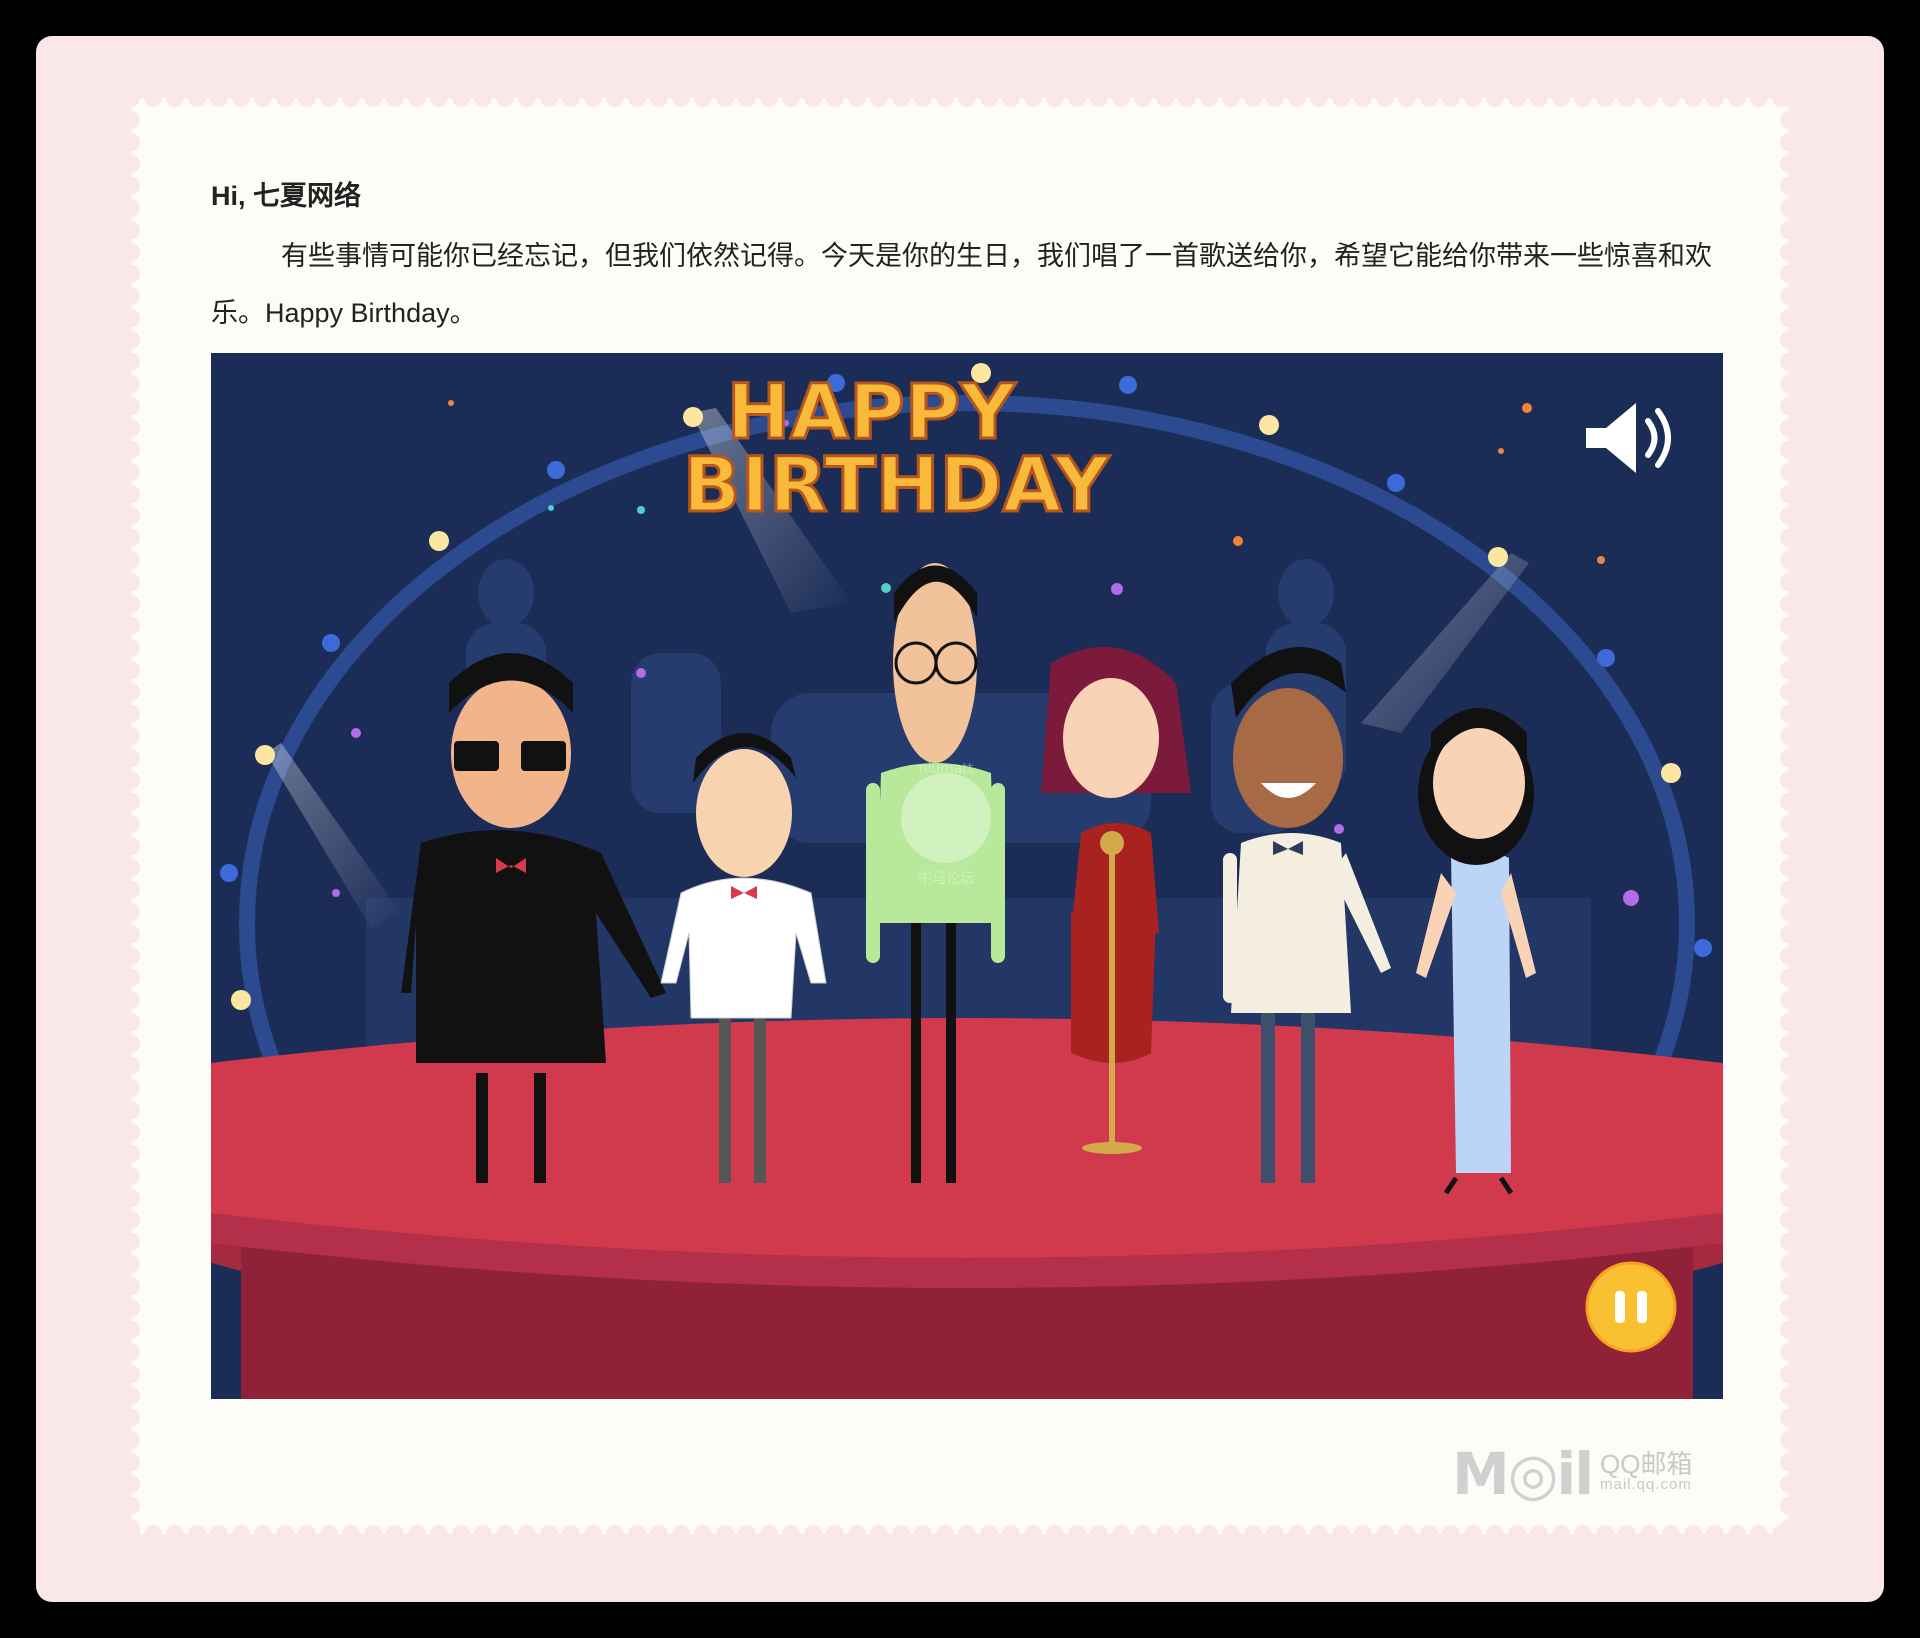  I want to click on svg-text: niumatt, so click(946, 769).